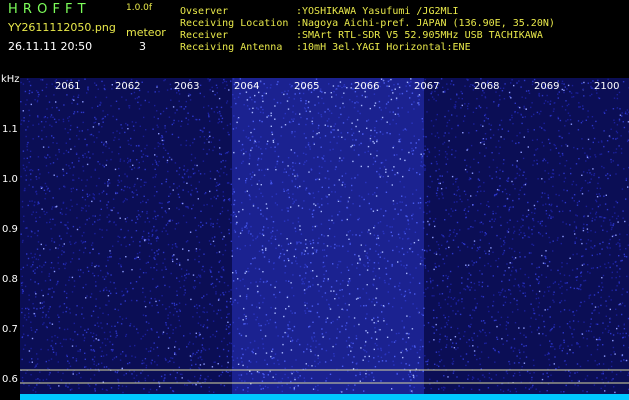  What do you see at coordinates (204, 35) in the screenshot?
I see `receiver-label: Receiver` at bounding box center [204, 35].